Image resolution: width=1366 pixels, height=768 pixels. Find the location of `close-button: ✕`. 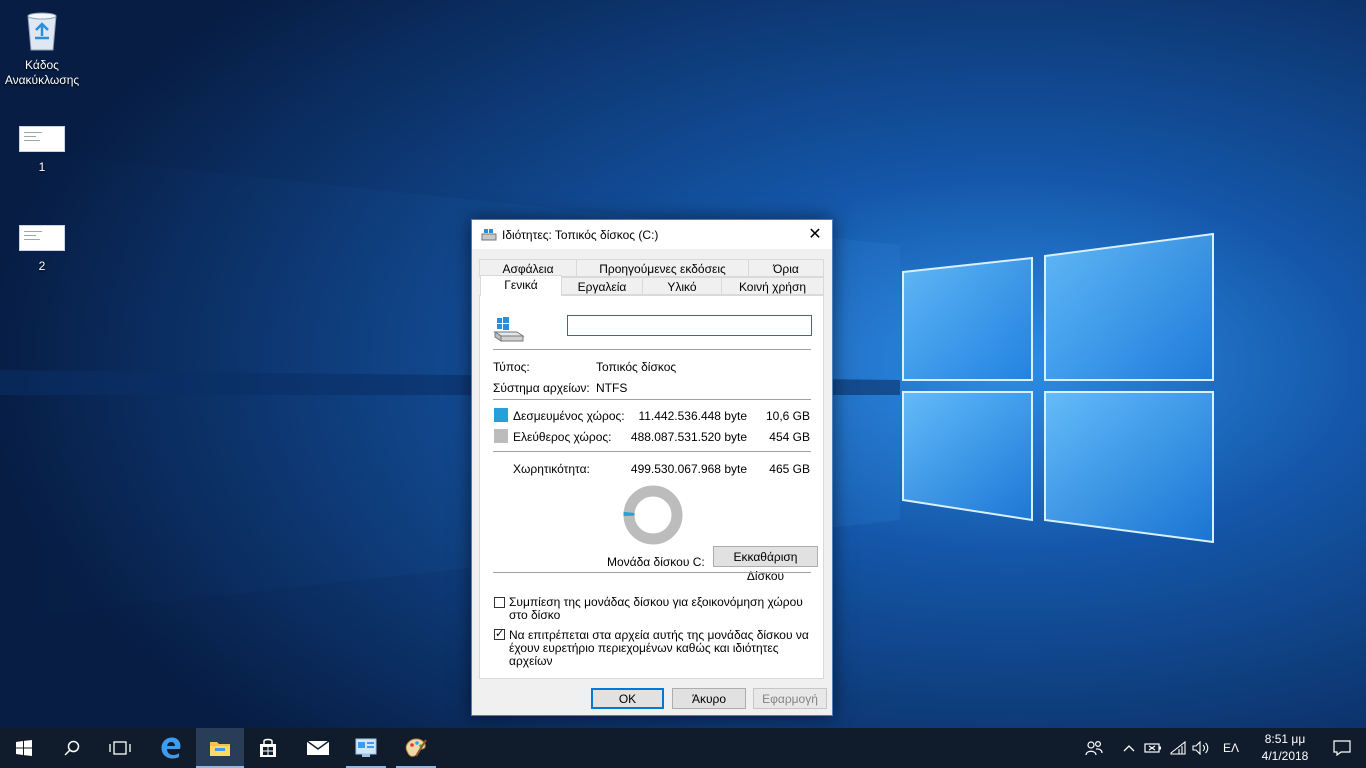

close-button: ✕ is located at coordinates (815, 234).